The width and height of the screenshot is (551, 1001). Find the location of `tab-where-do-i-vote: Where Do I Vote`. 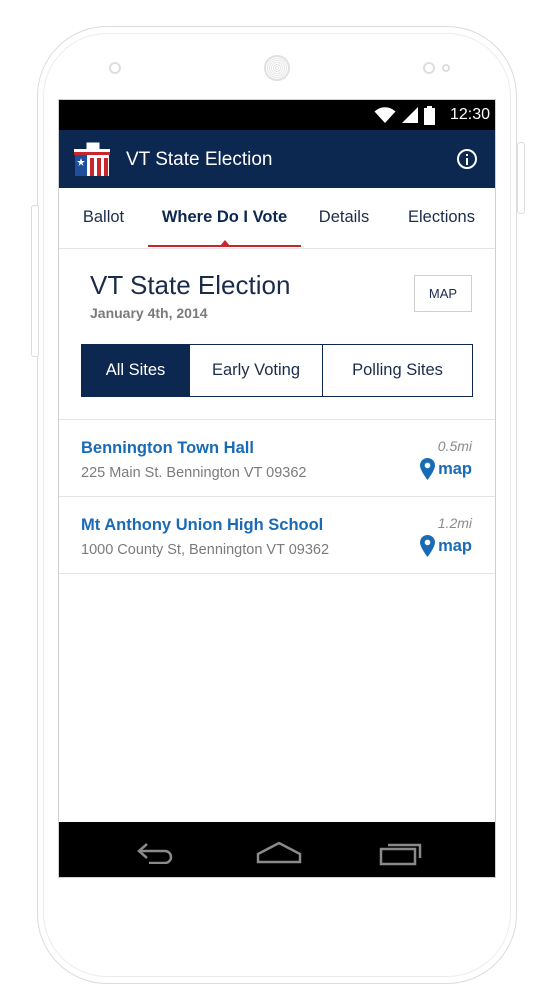

tab-where-do-i-vote: Where Do I Vote is located at coordinates (224, 218).